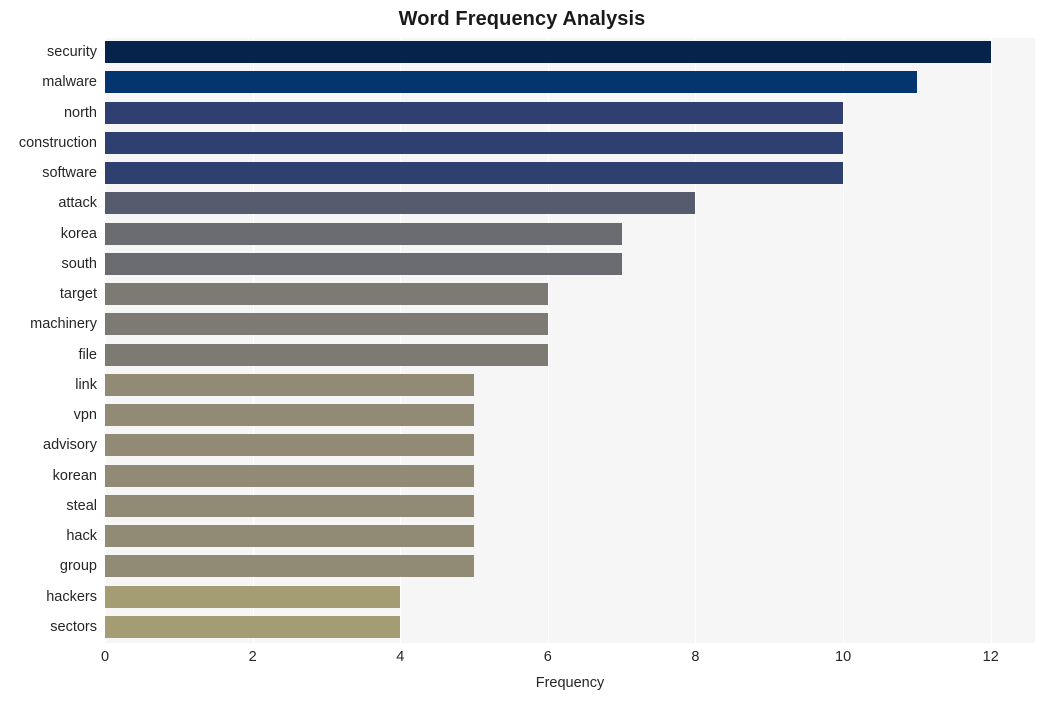  Describe the element at coordinates (78, 566) in the screenshot. I see `y-tick-label-group: group` at that location.